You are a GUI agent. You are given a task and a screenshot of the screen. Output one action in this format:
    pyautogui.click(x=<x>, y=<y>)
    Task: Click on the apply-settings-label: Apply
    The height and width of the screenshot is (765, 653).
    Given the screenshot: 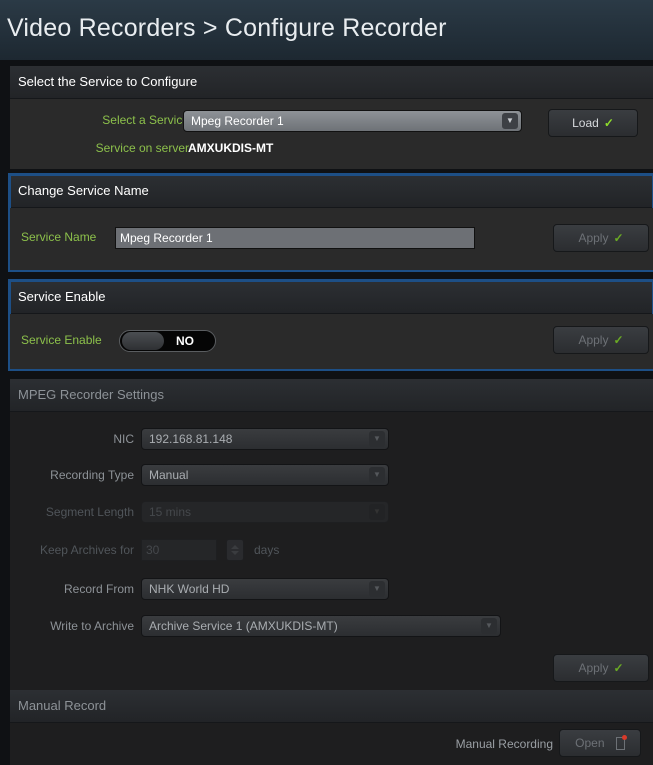 What is the action you would take?
    pyautogui.click(x=593, y=668)
    